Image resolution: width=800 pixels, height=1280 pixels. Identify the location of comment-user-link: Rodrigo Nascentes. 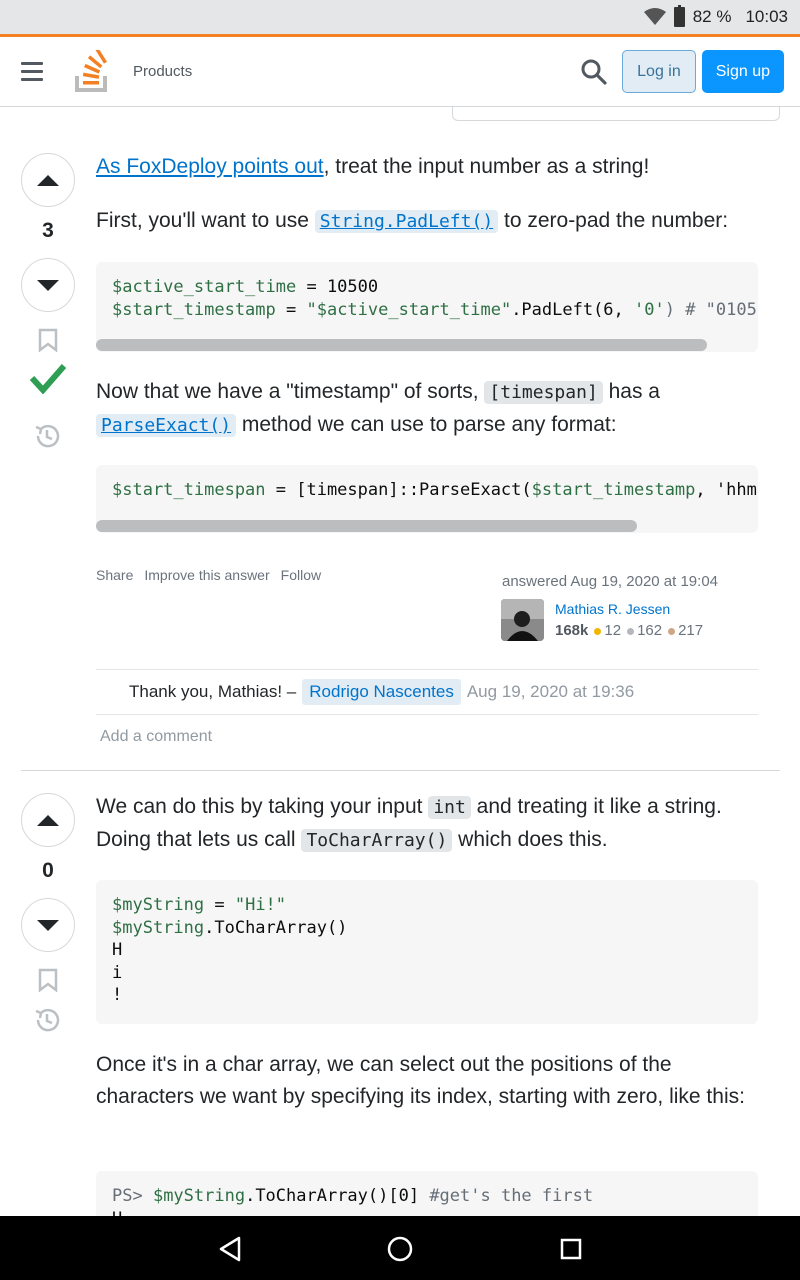
(381, 692).